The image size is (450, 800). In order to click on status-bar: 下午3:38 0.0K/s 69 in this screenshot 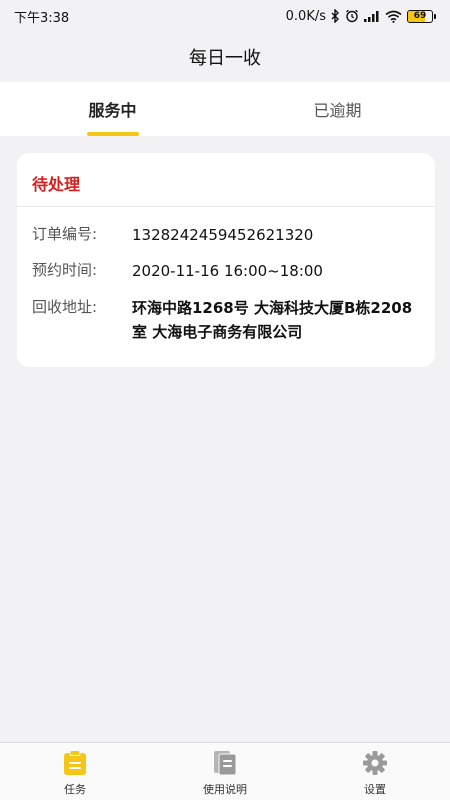, I will do `click(225, 16)`.